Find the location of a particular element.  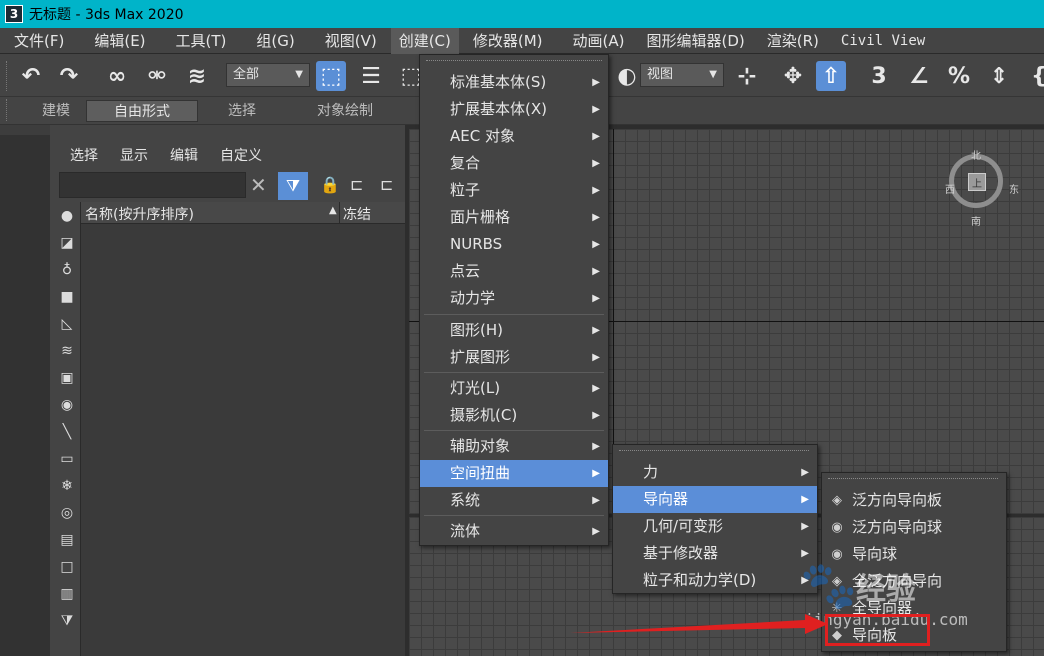

menu-edit: 编辑(E) is located at coordinates (119, 41).